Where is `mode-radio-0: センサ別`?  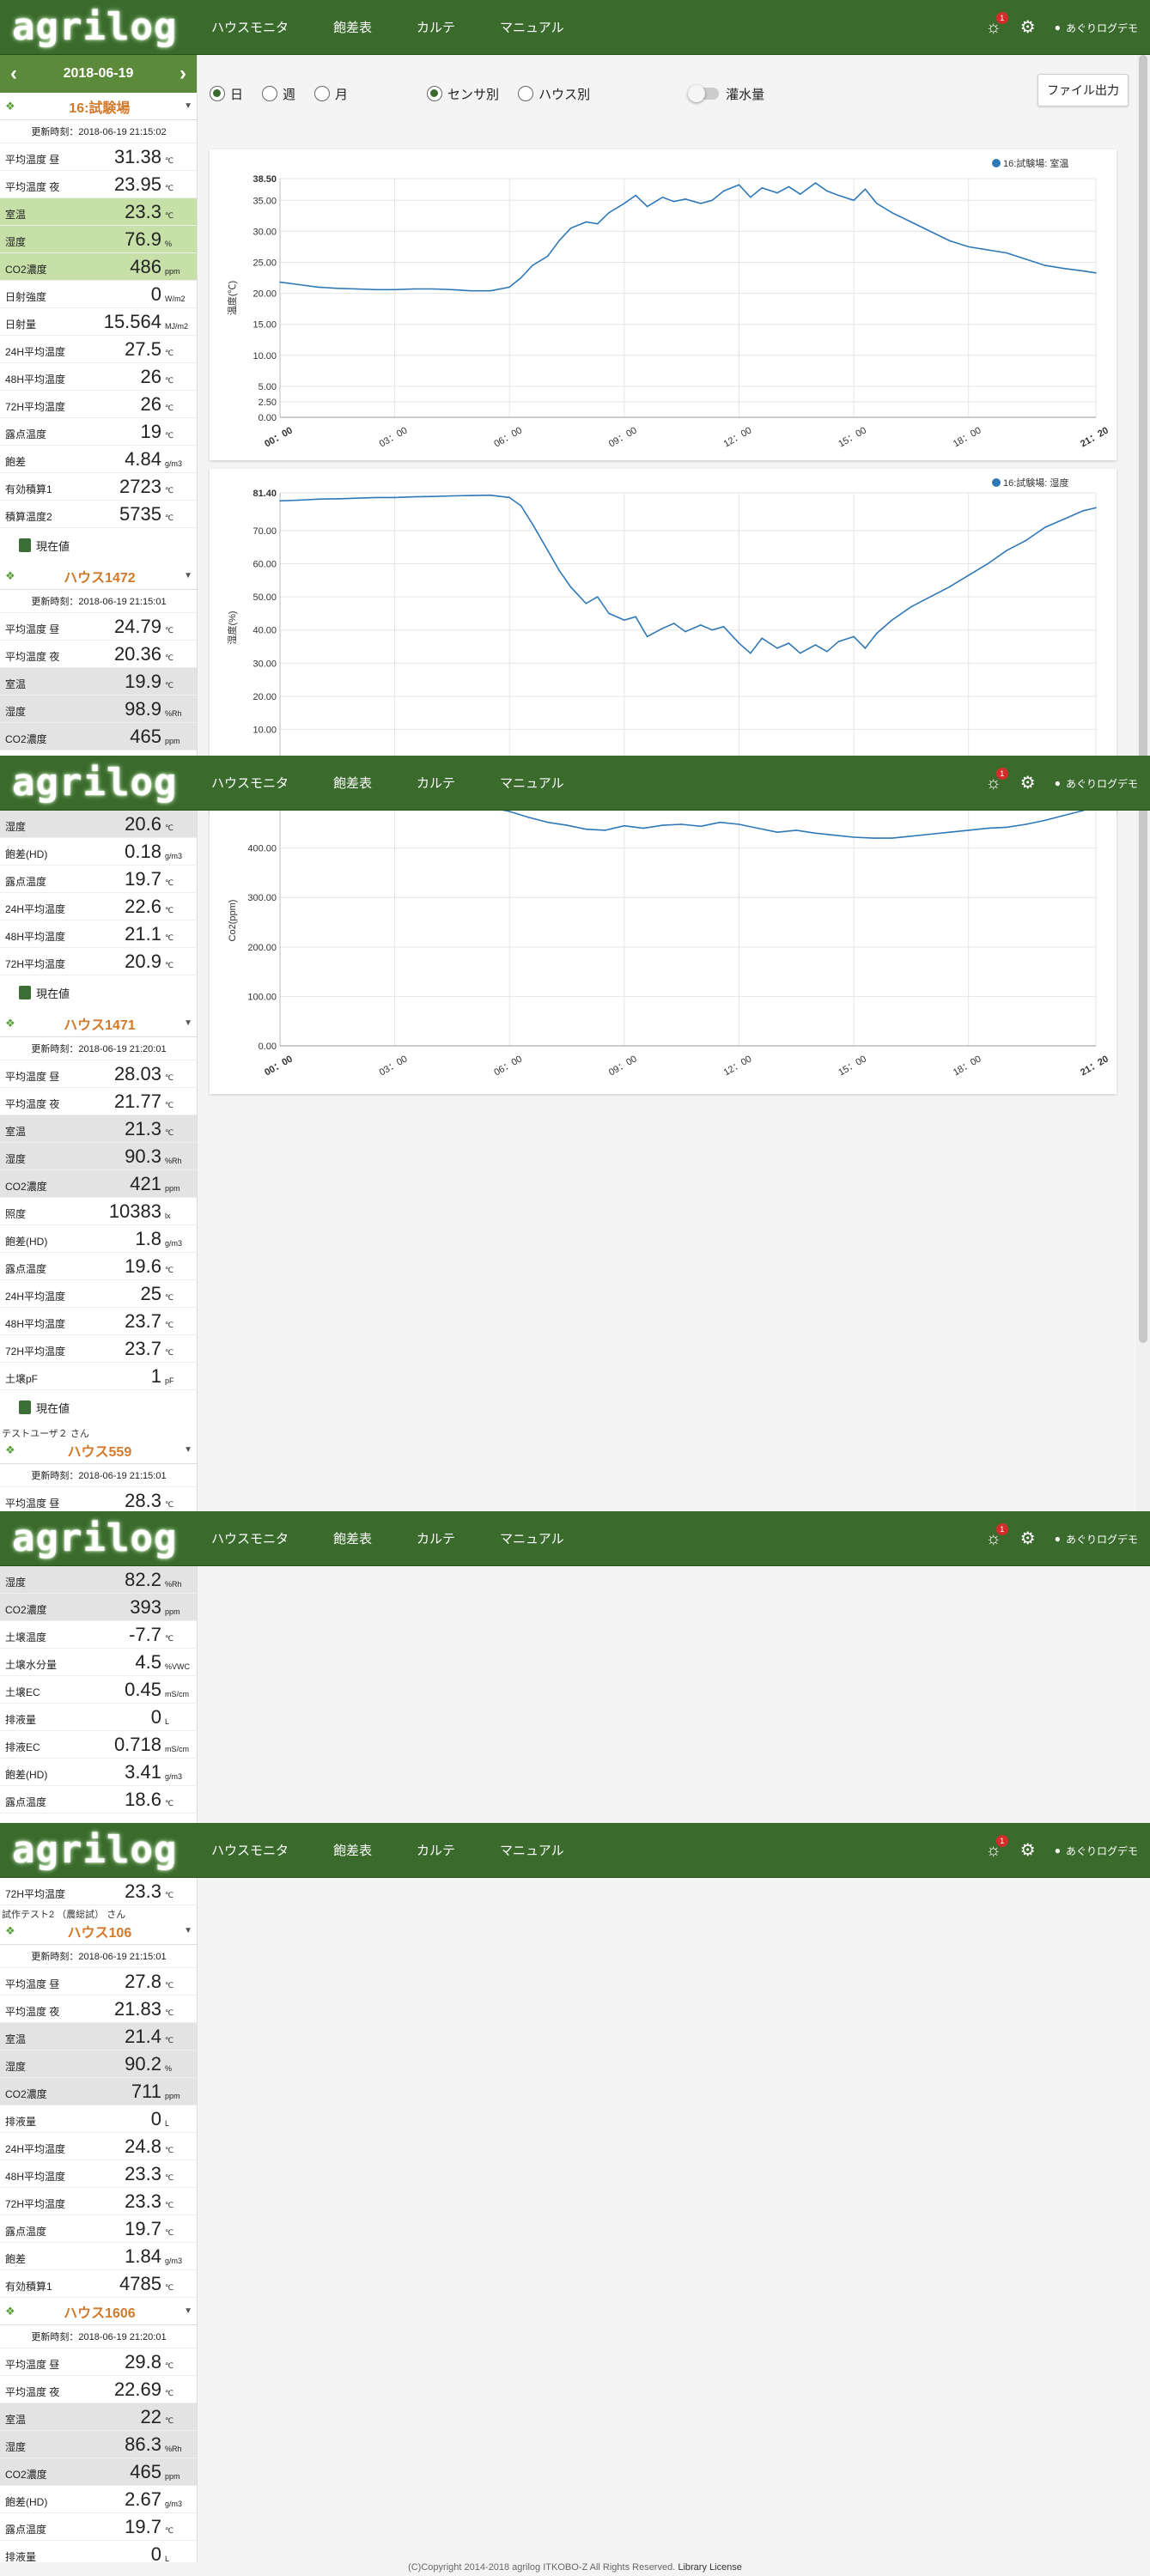 mode-radio-0: センサ別 is located at coordinates (463, 94).